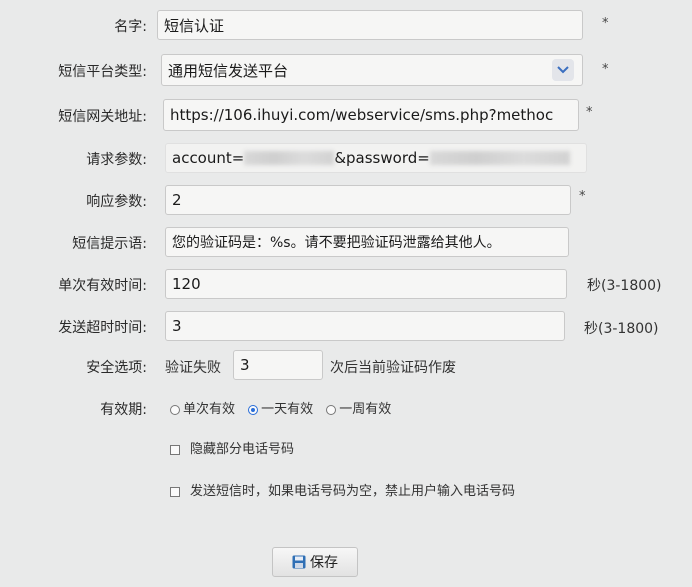 This screenshot has height=587, width=692. I want to click on validity-label: 有效期:, so click(123, 410).